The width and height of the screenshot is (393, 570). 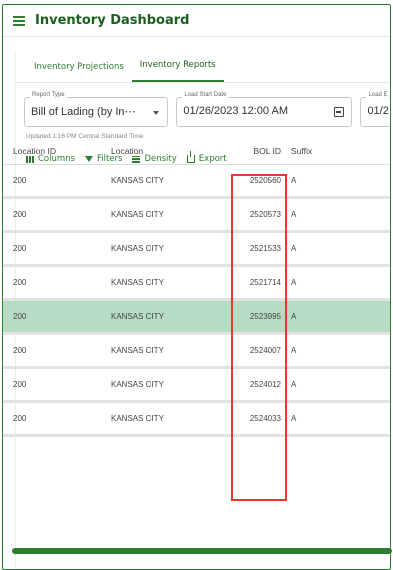 I want to click on column-header-location: Location, so click(x=162, y=151).